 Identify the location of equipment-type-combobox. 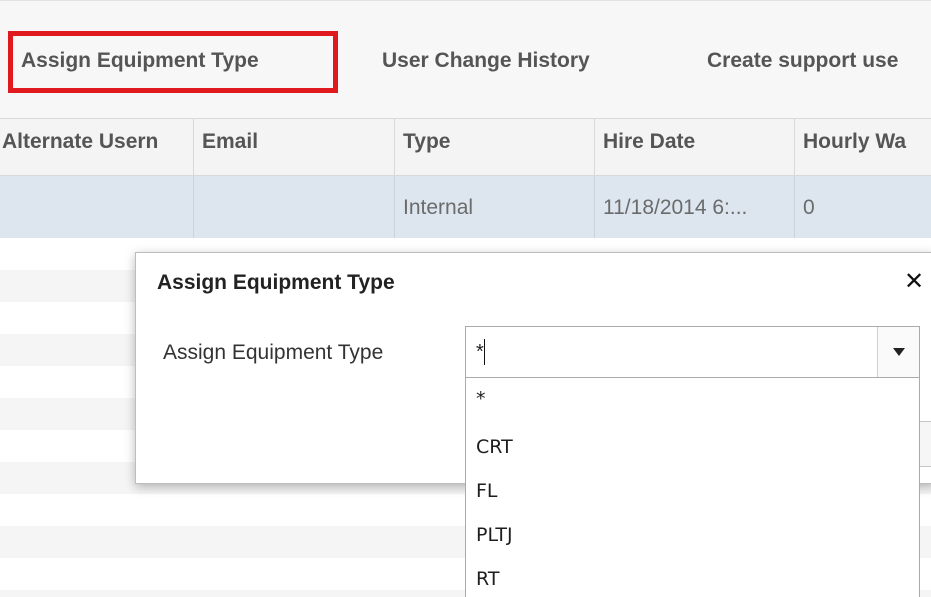
(692, 352).